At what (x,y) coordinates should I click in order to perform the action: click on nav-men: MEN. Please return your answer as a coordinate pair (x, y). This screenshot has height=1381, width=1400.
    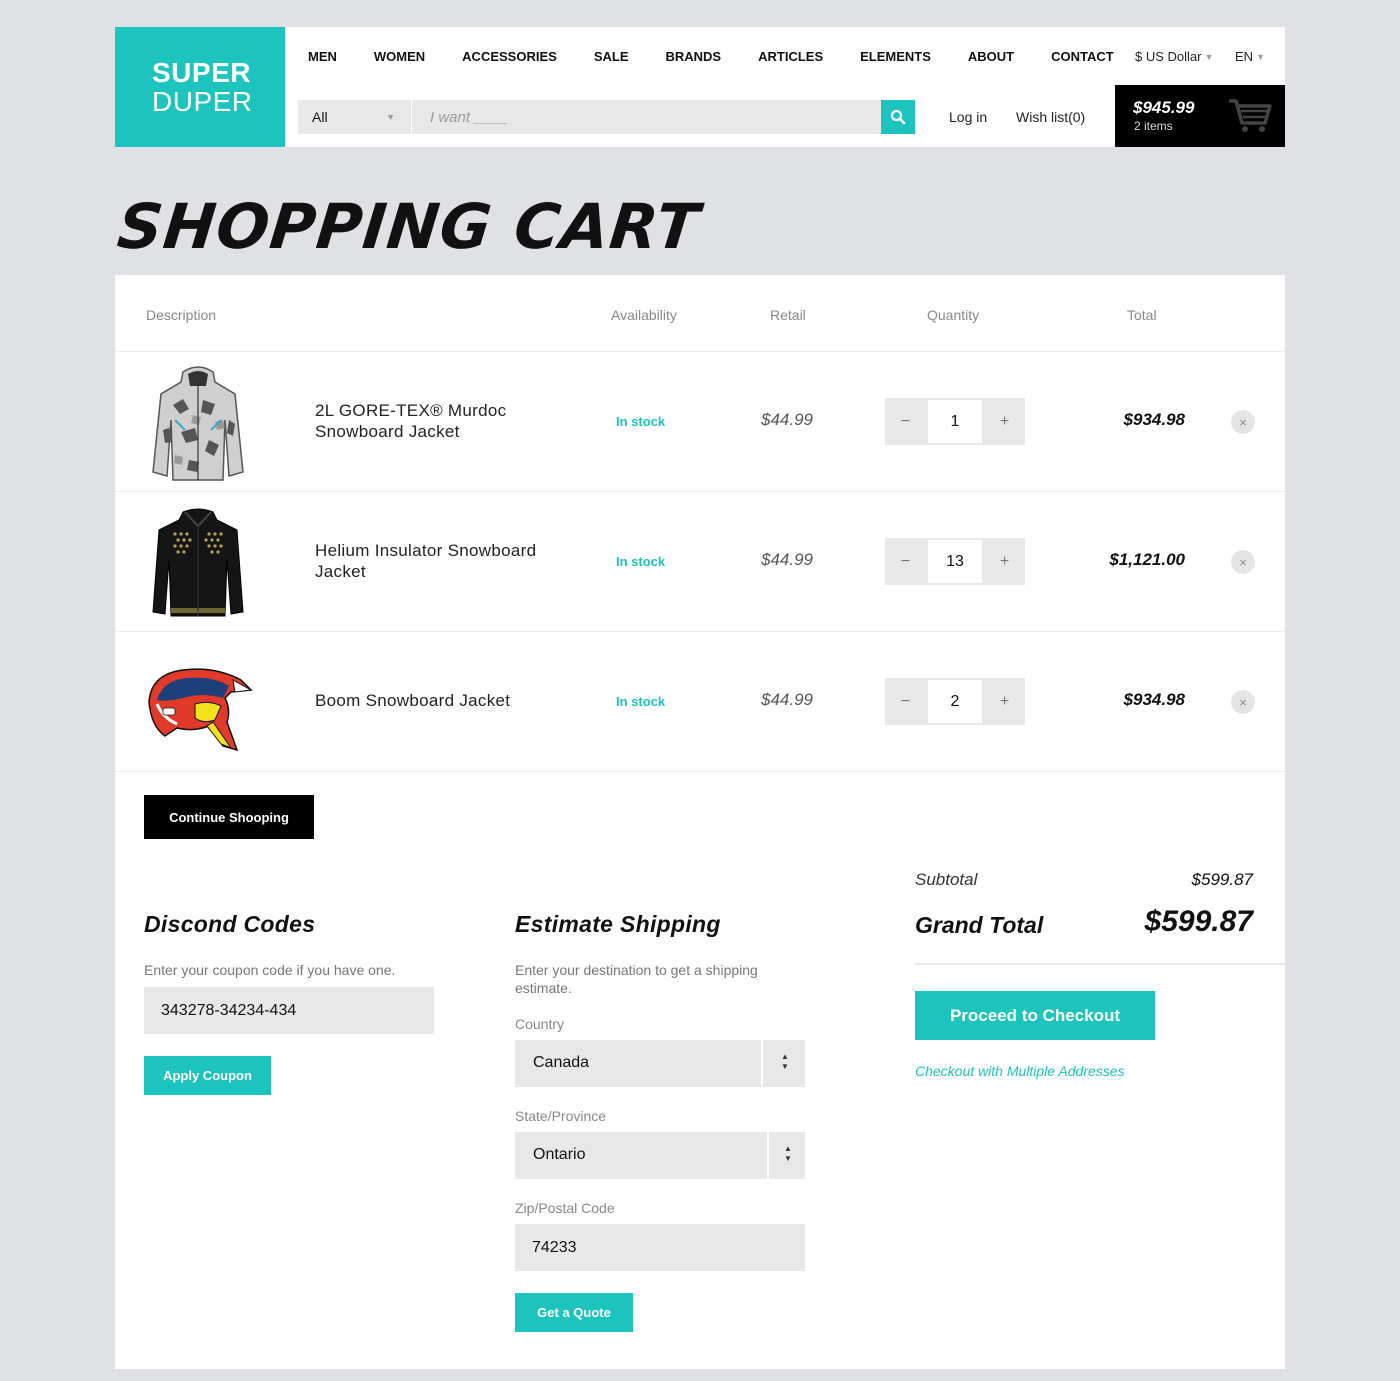
    Looking at the image, I should click on (322, 59).